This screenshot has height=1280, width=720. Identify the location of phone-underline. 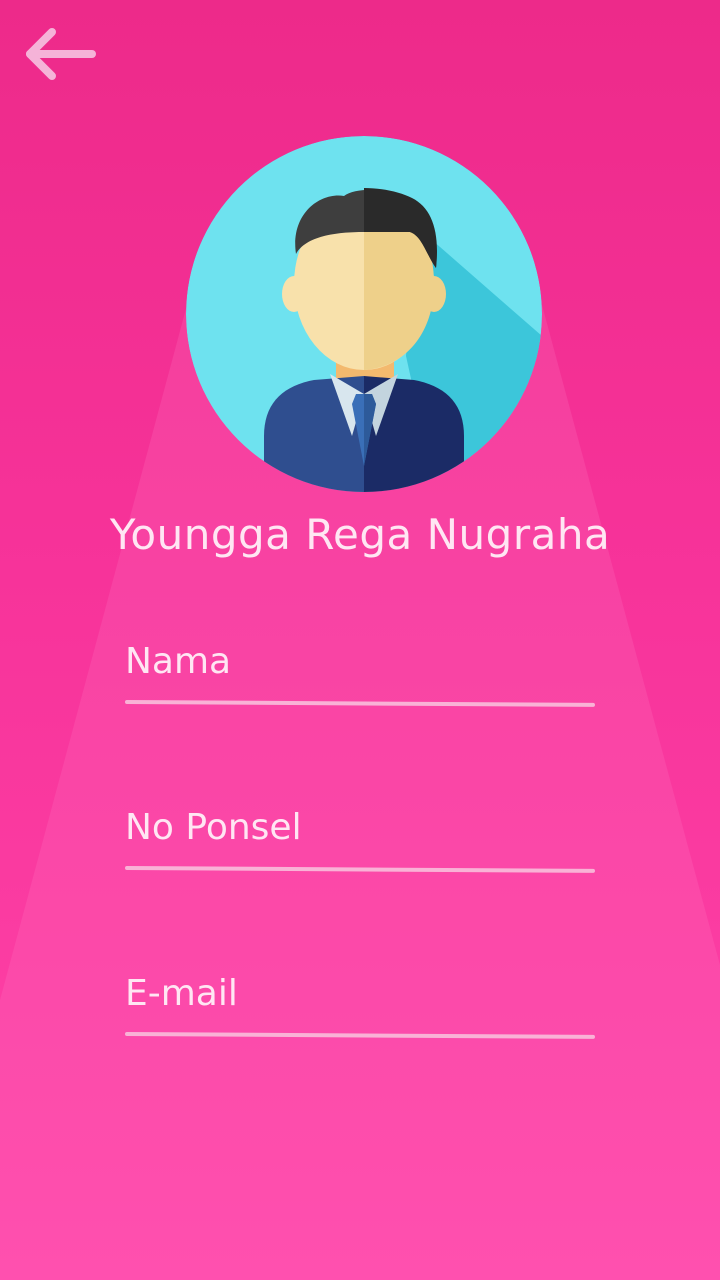
(360, 869).